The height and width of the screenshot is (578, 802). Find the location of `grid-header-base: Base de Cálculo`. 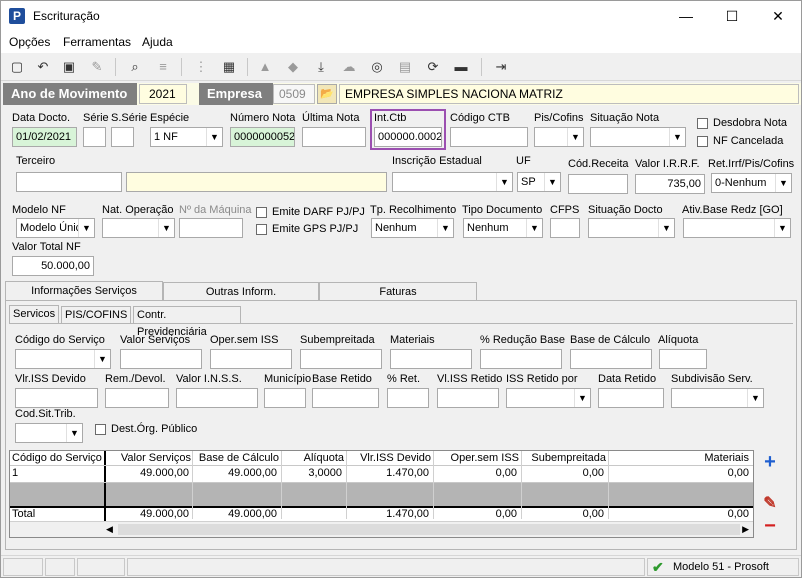

grid-header-base: Base de Cálculo is located at coordinates (239, 458).